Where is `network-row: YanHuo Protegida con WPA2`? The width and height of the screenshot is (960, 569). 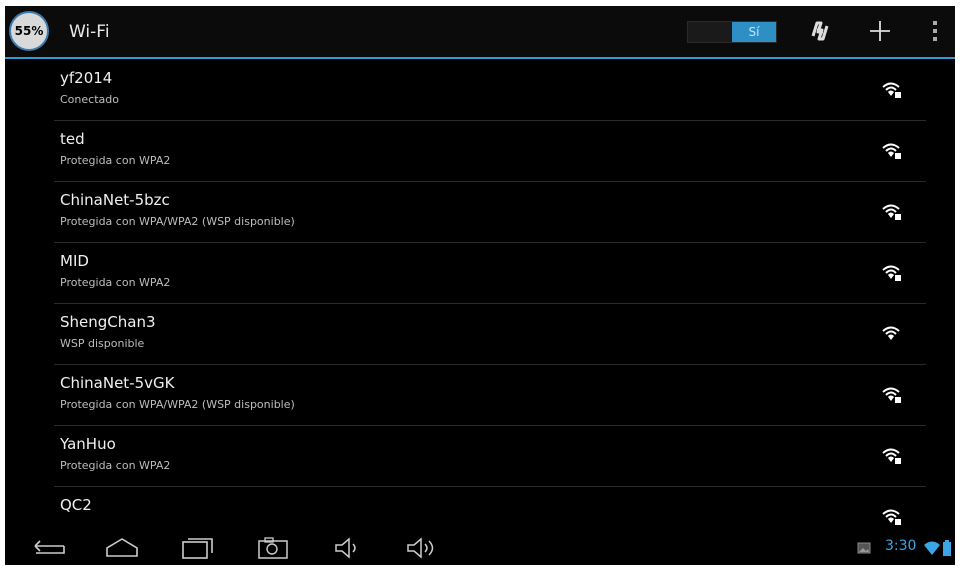
network-row: YanHuo Protegida con WPA2 is located at coordinates (490, 456).